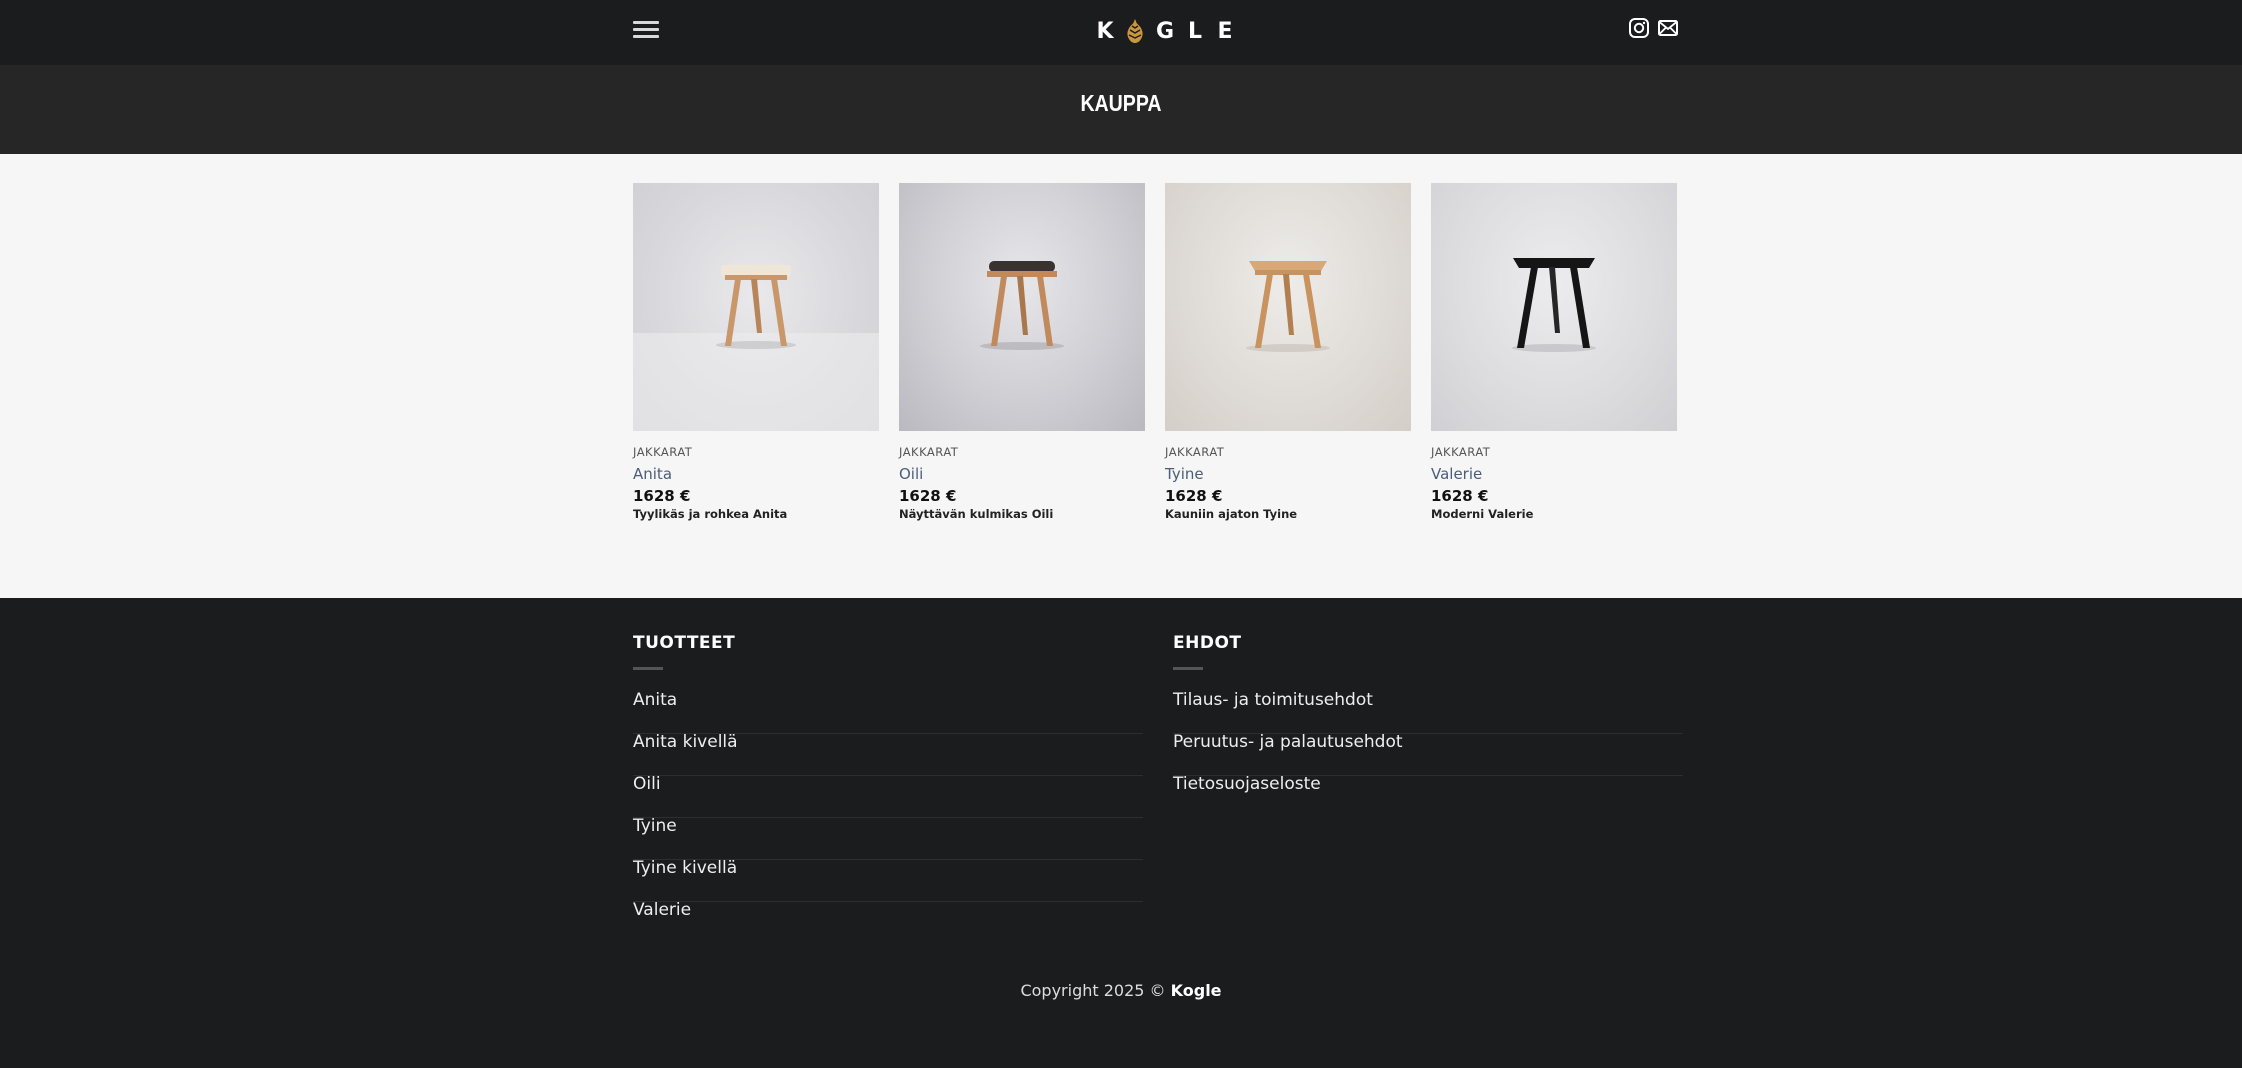 The height and width of the screenshot is (1068, 2242). I want to click on instagram-icon, so click(1639, 28).